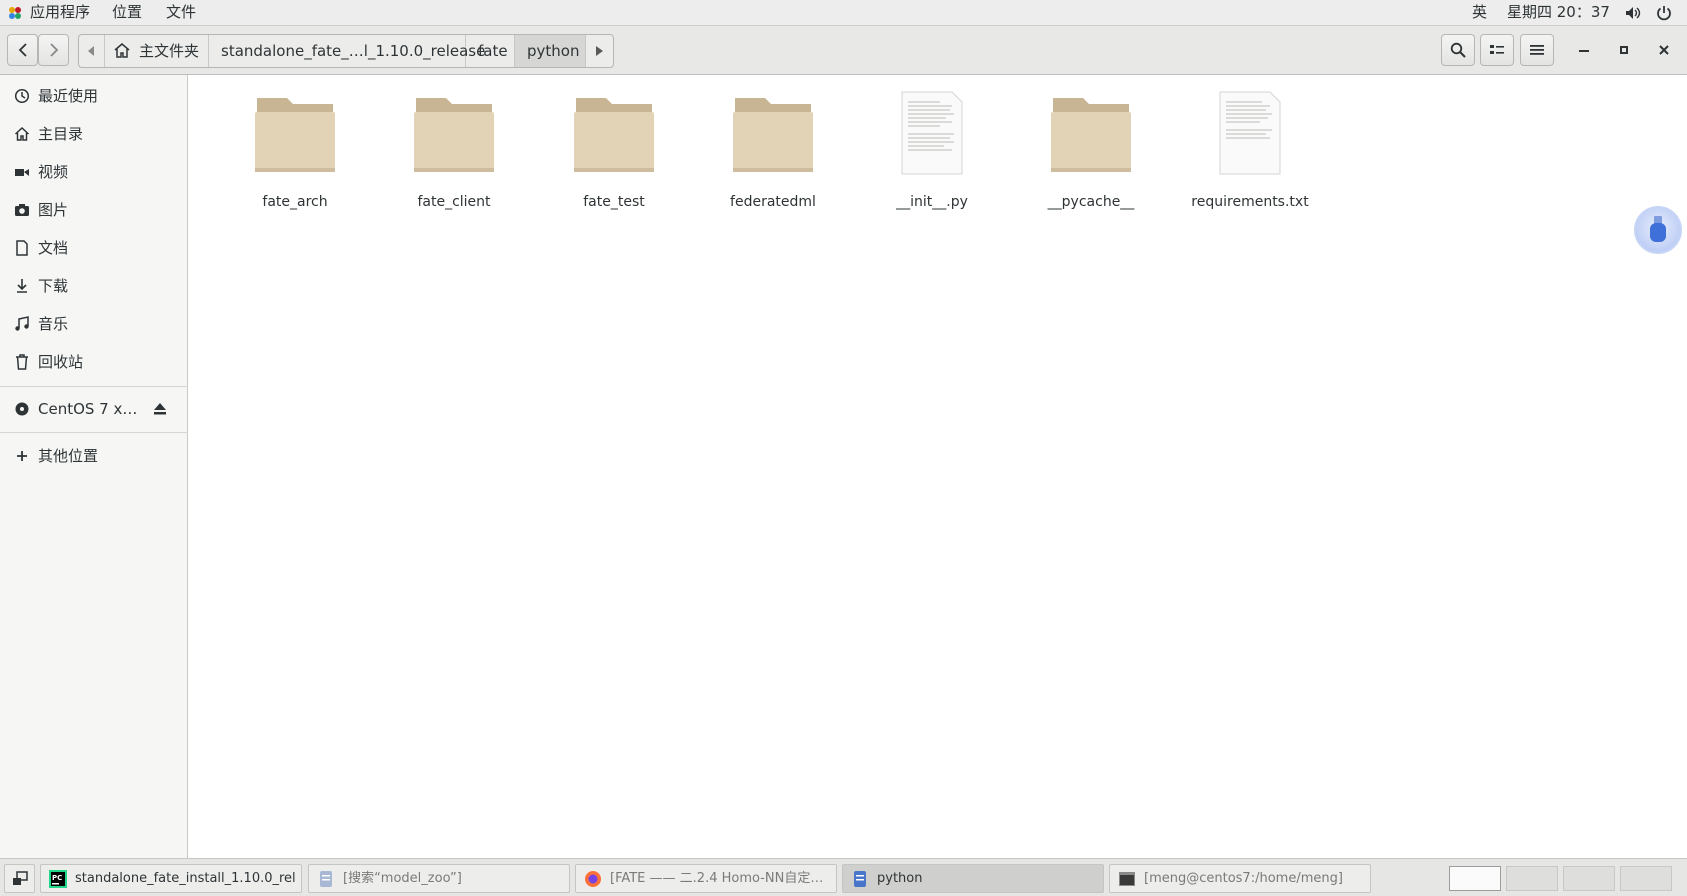 The height and width of the screenshot is (896, 1687). Describe the element at coordinates (92, 51) in the screenshot. I see `breadcrumb-scroll-left` at that location.